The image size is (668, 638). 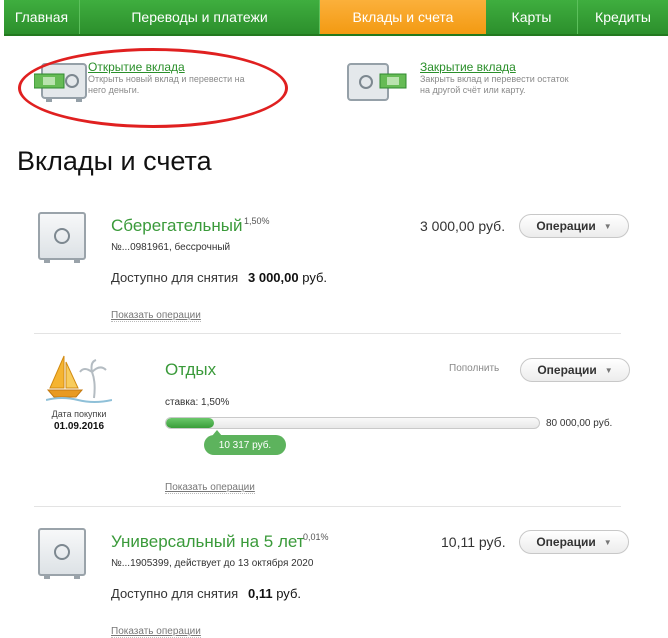 I want to click on goal-name: Отдых, so click(x=190, y=370).